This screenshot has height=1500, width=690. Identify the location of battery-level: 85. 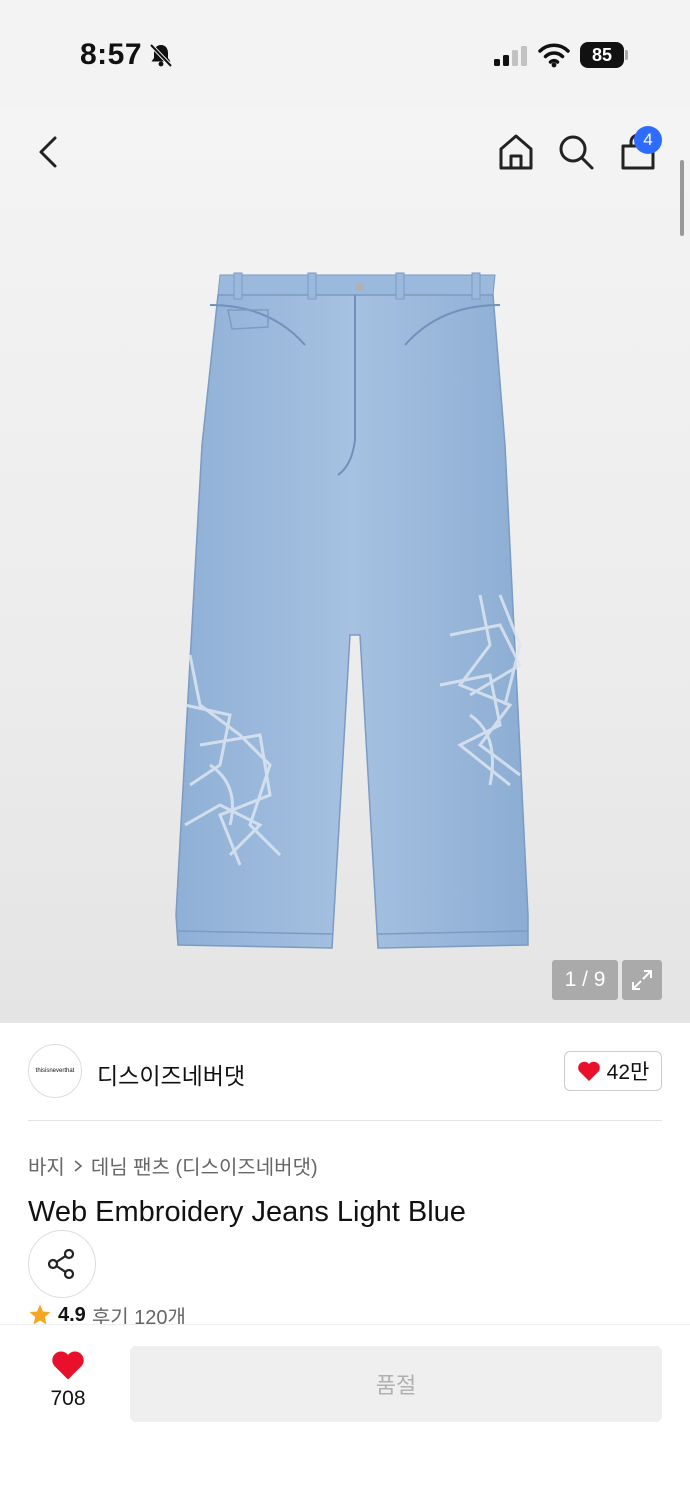
(602, 55).